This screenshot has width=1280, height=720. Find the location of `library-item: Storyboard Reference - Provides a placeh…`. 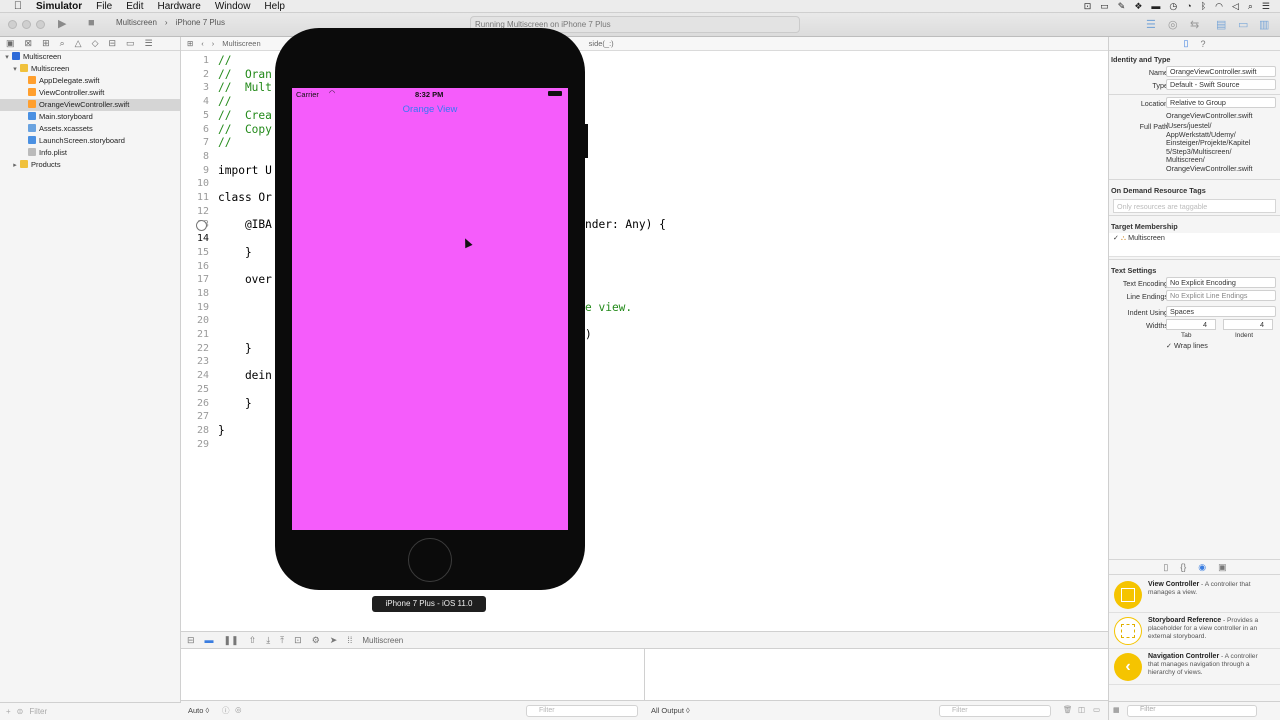

library-item: Storyboard Reference - Provides a placeh… is located at coordinates (1194, 631).